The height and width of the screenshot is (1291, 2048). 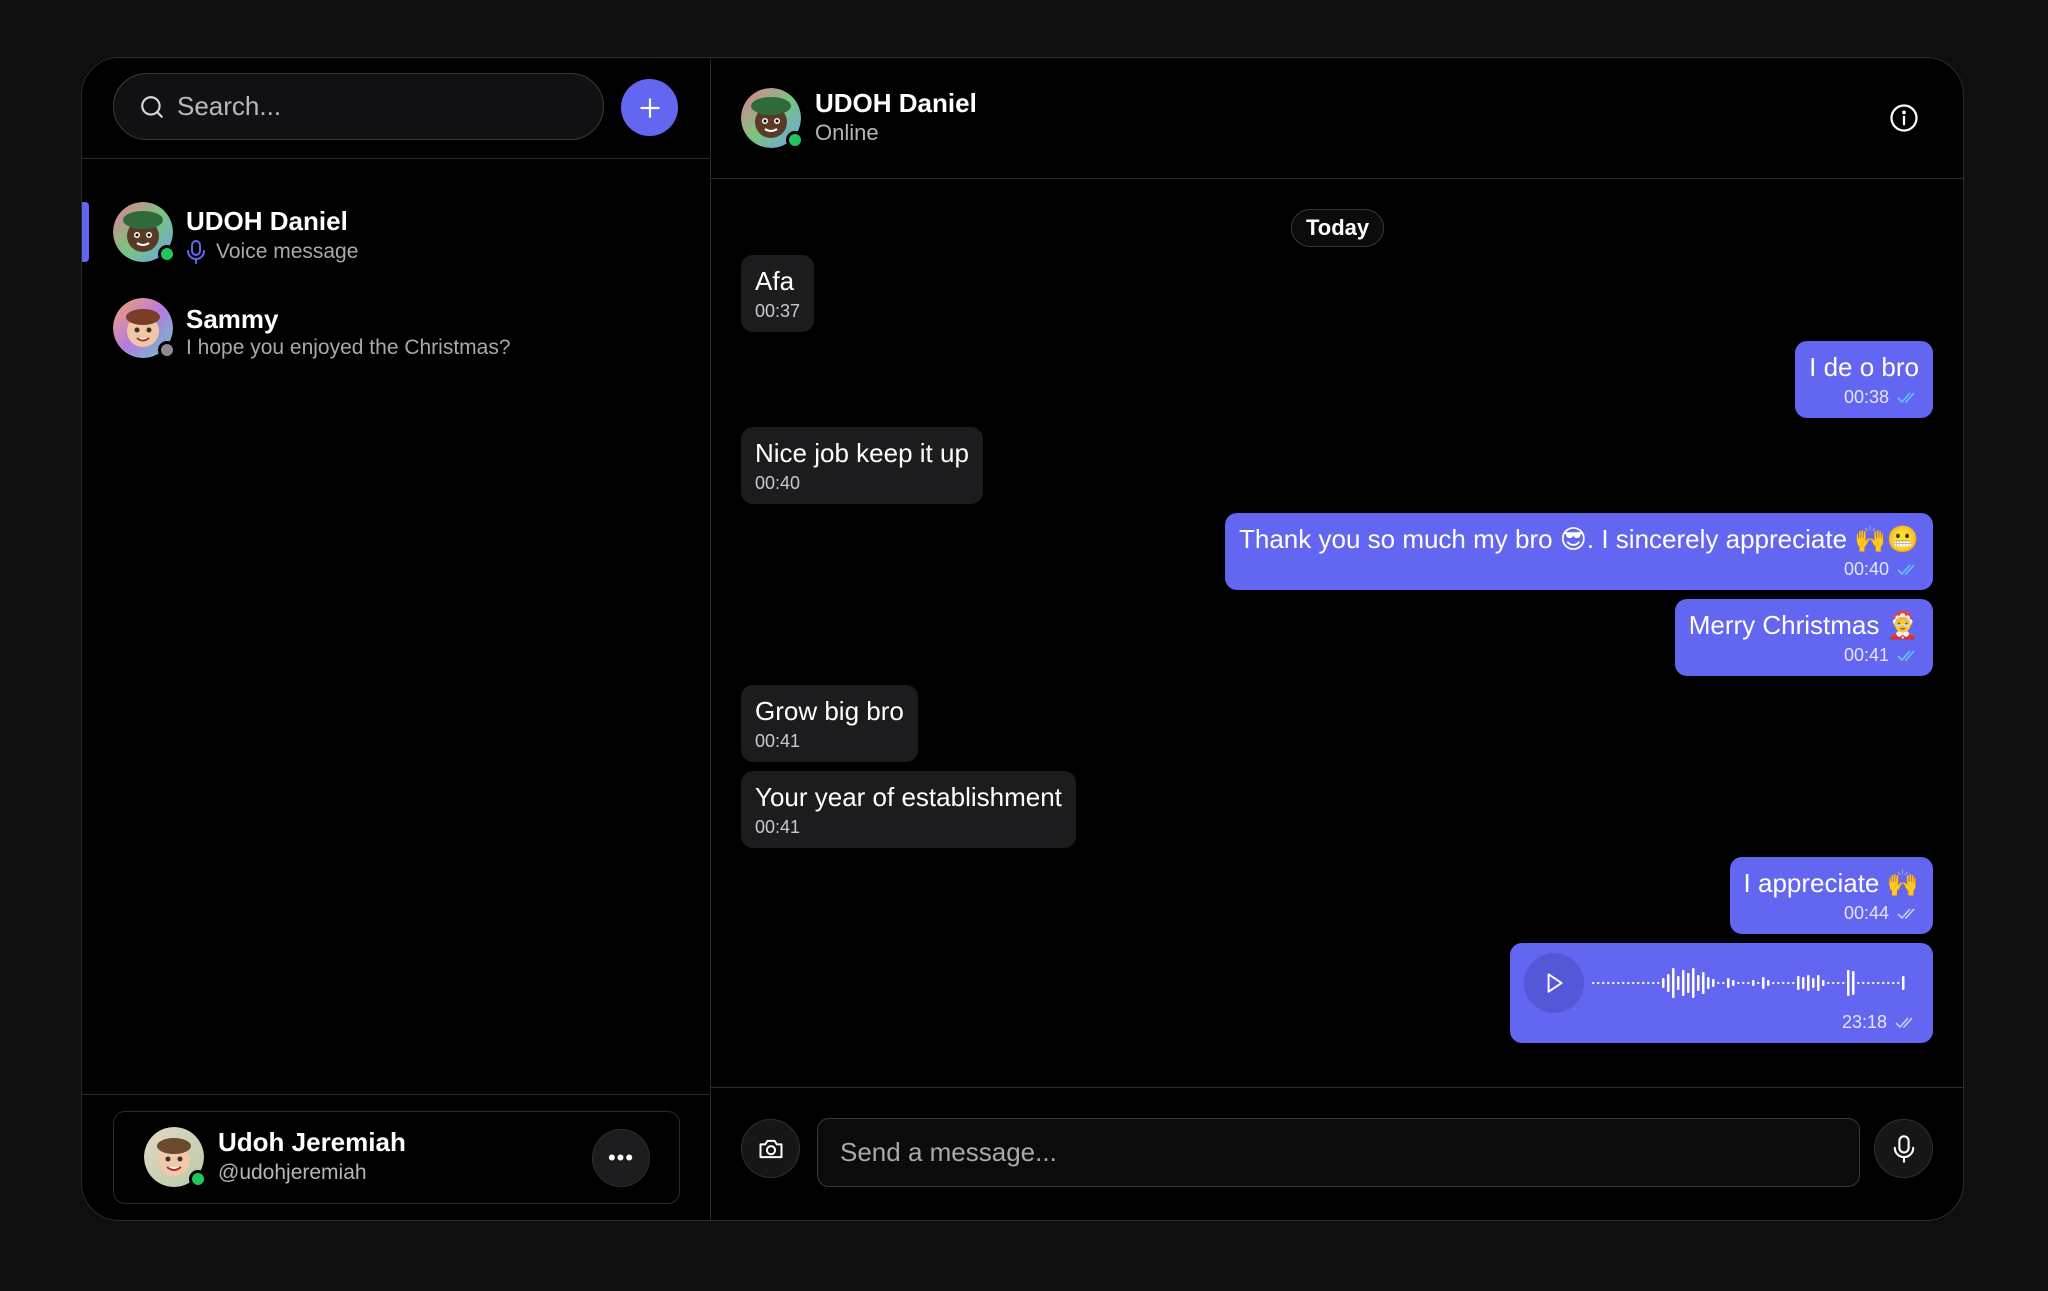 What do you see at coordinates (775, 281) in the screenshot?
I see `message-text: Afa` at bounding box center [775, 281].